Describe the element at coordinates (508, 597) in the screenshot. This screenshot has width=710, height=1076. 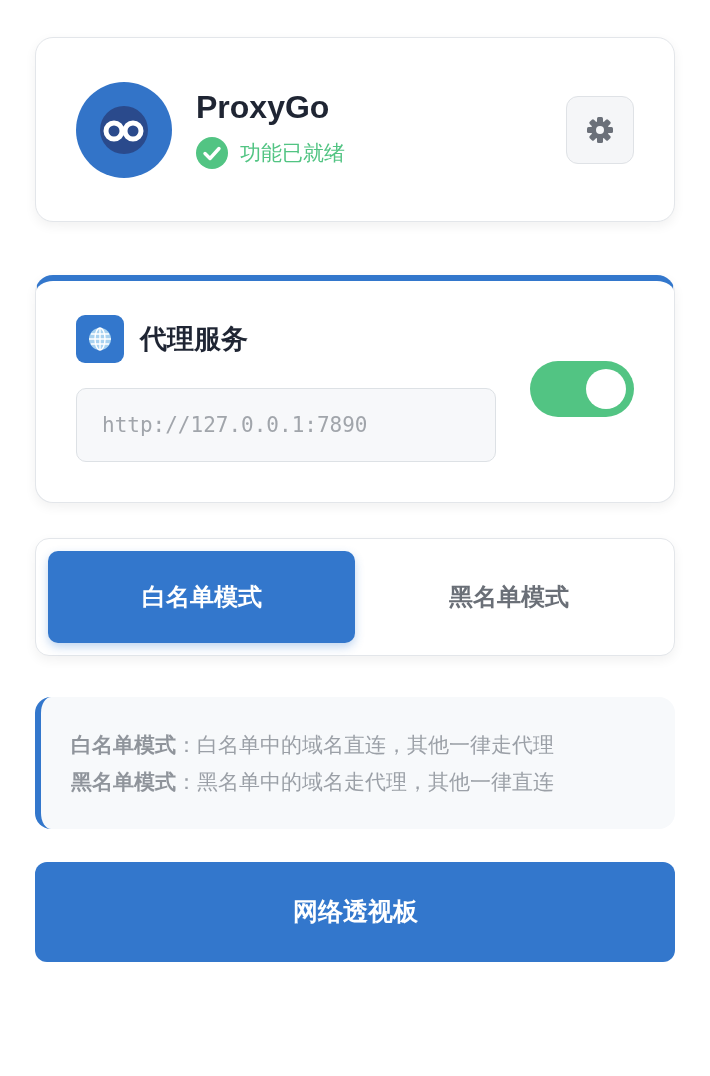
I see `mode-tab: 黑名单模式` at that location.